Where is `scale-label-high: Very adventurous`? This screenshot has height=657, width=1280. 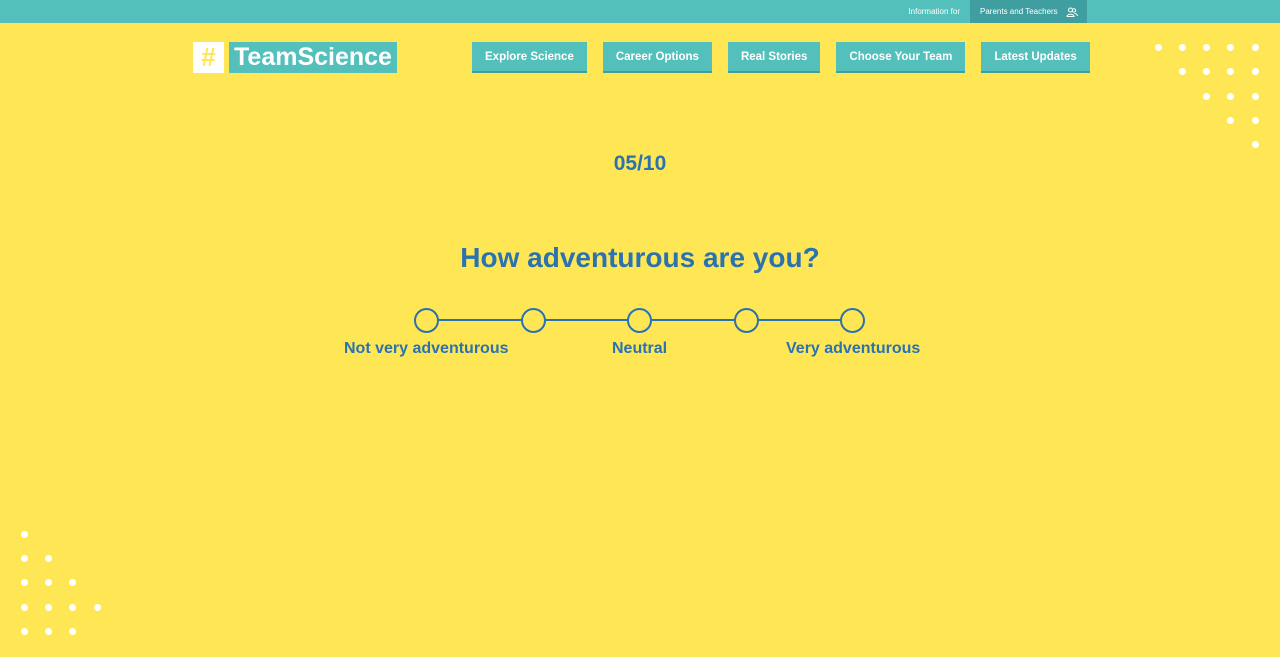 scale-label-high: Very adventurous is located at coordinates (853, 348).